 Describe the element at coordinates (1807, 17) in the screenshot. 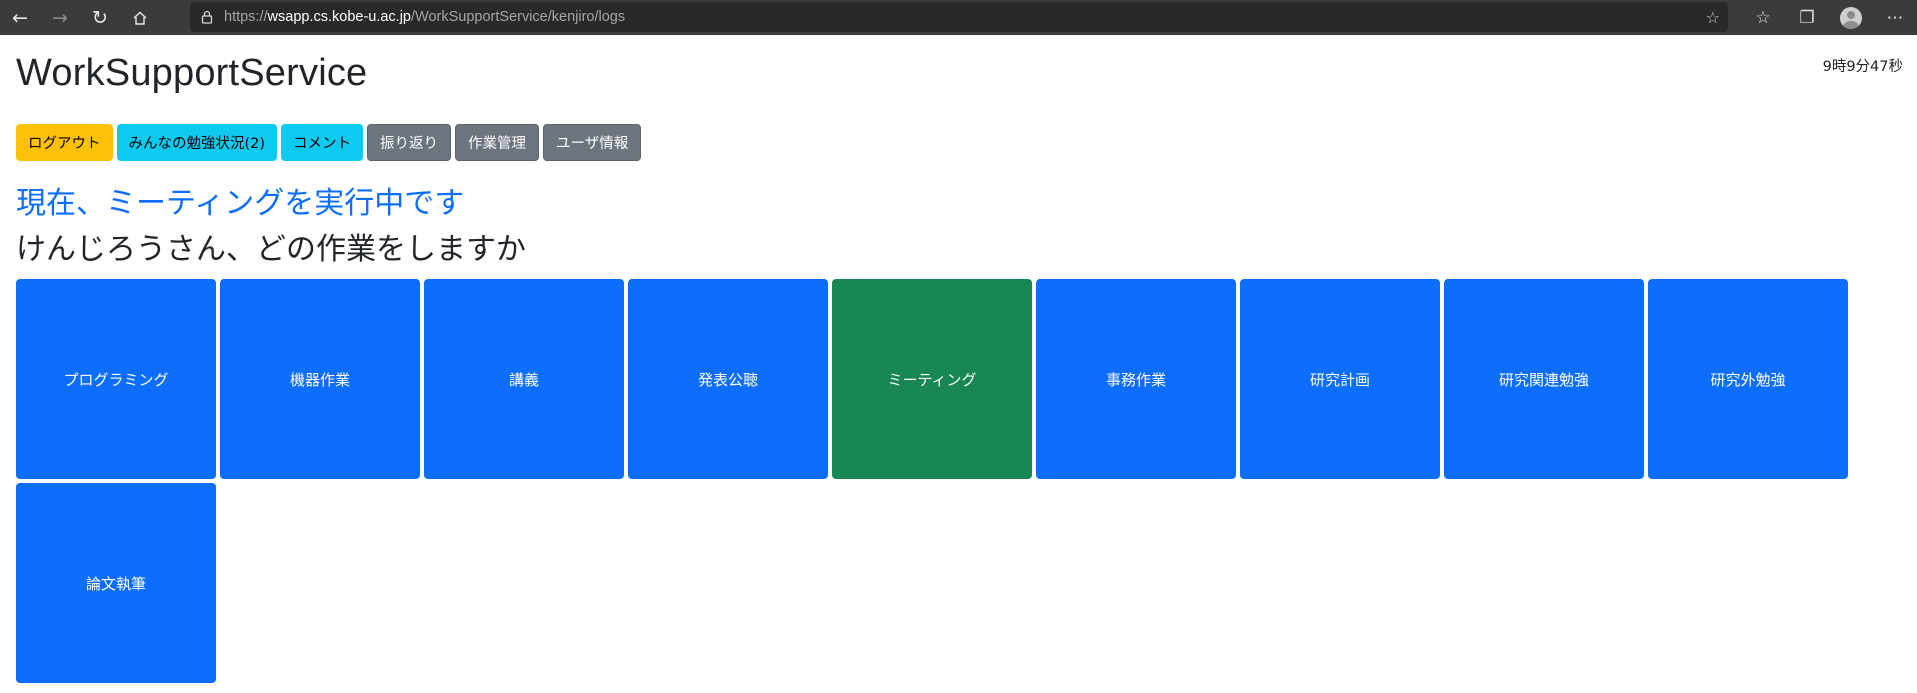

I see `collections-icon: ❐` at that location.